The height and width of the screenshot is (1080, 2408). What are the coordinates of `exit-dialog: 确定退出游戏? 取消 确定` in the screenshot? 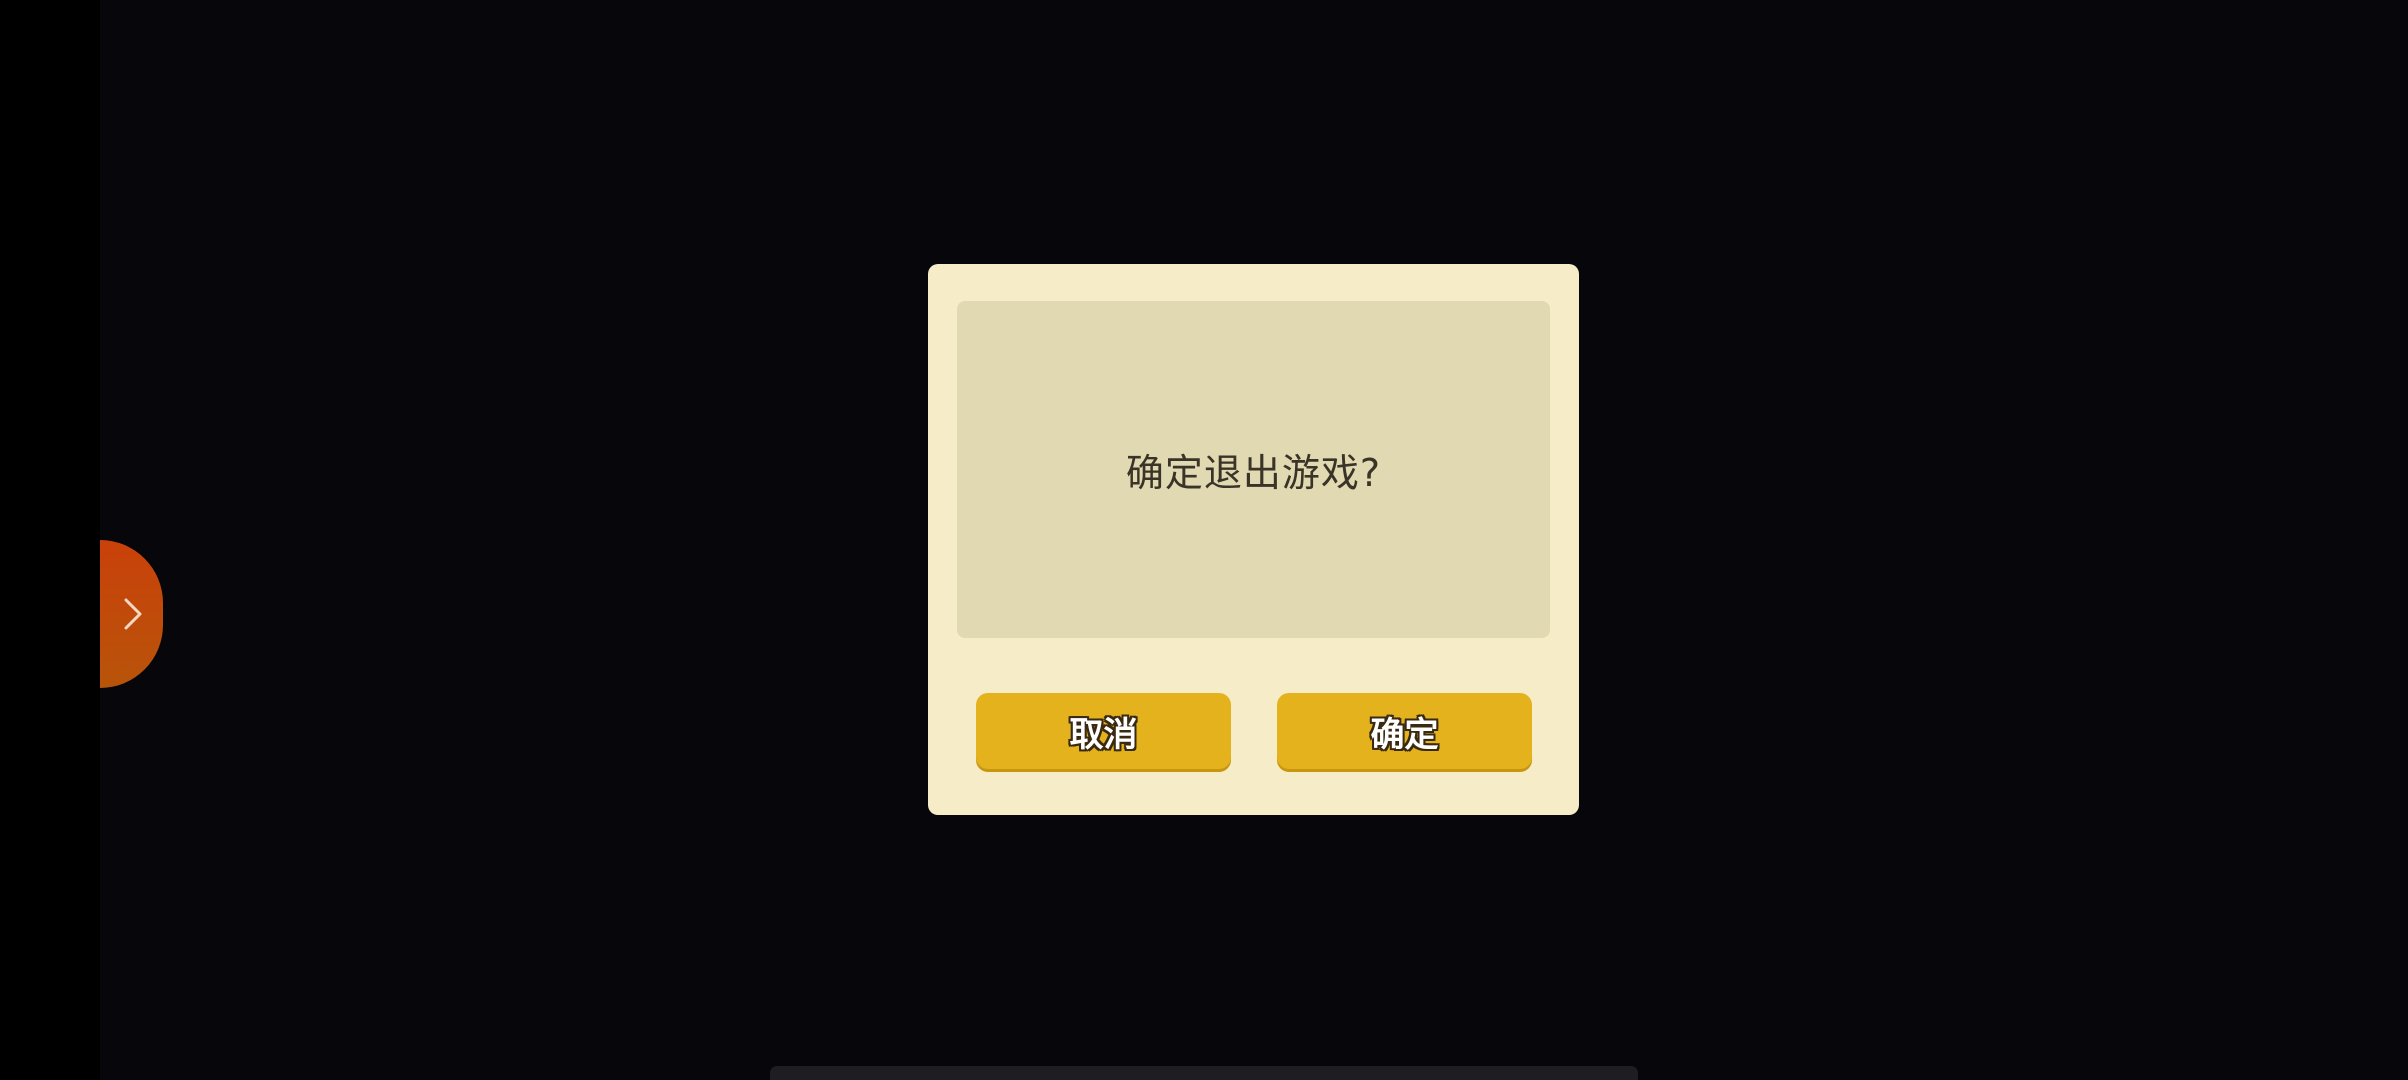 It's located at (1253, 539).